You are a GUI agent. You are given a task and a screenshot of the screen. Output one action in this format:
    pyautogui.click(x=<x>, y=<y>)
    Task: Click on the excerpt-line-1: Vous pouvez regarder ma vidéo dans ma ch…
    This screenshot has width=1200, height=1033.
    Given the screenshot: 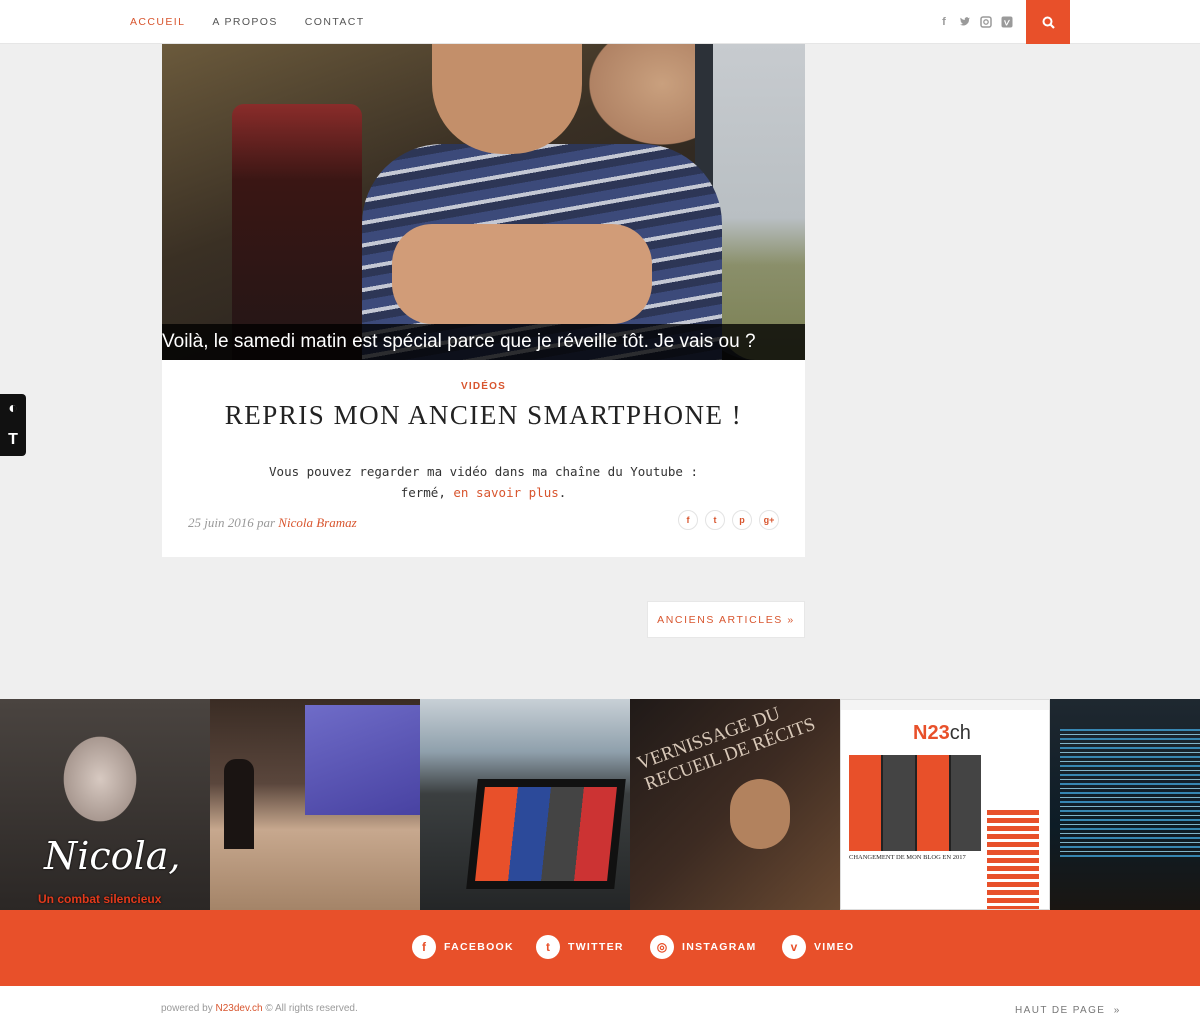 What is the action you would take?
    pyautogui.click(x=483, y=471)
    